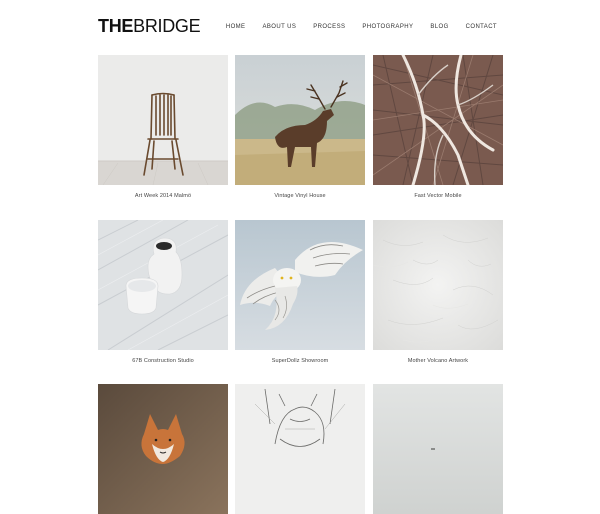 Image resolution: width=600 pixels, height=514 pixels. I want to click on portfolio-item: Art Week 2014 Malmö, so click(163, 127).